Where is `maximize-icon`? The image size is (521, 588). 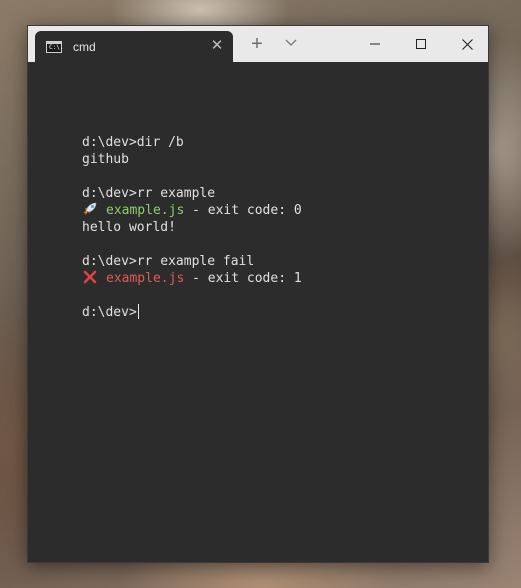
maximize-icon is located at coordinates (421, 44).